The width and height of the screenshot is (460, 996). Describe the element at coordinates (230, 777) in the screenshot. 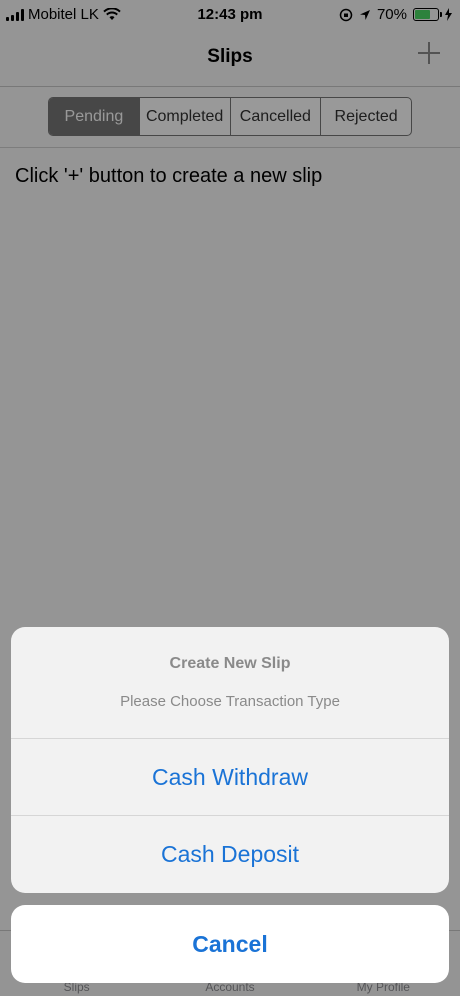

I see `cash-withdraw-button: Cash Withdraw` at that location.